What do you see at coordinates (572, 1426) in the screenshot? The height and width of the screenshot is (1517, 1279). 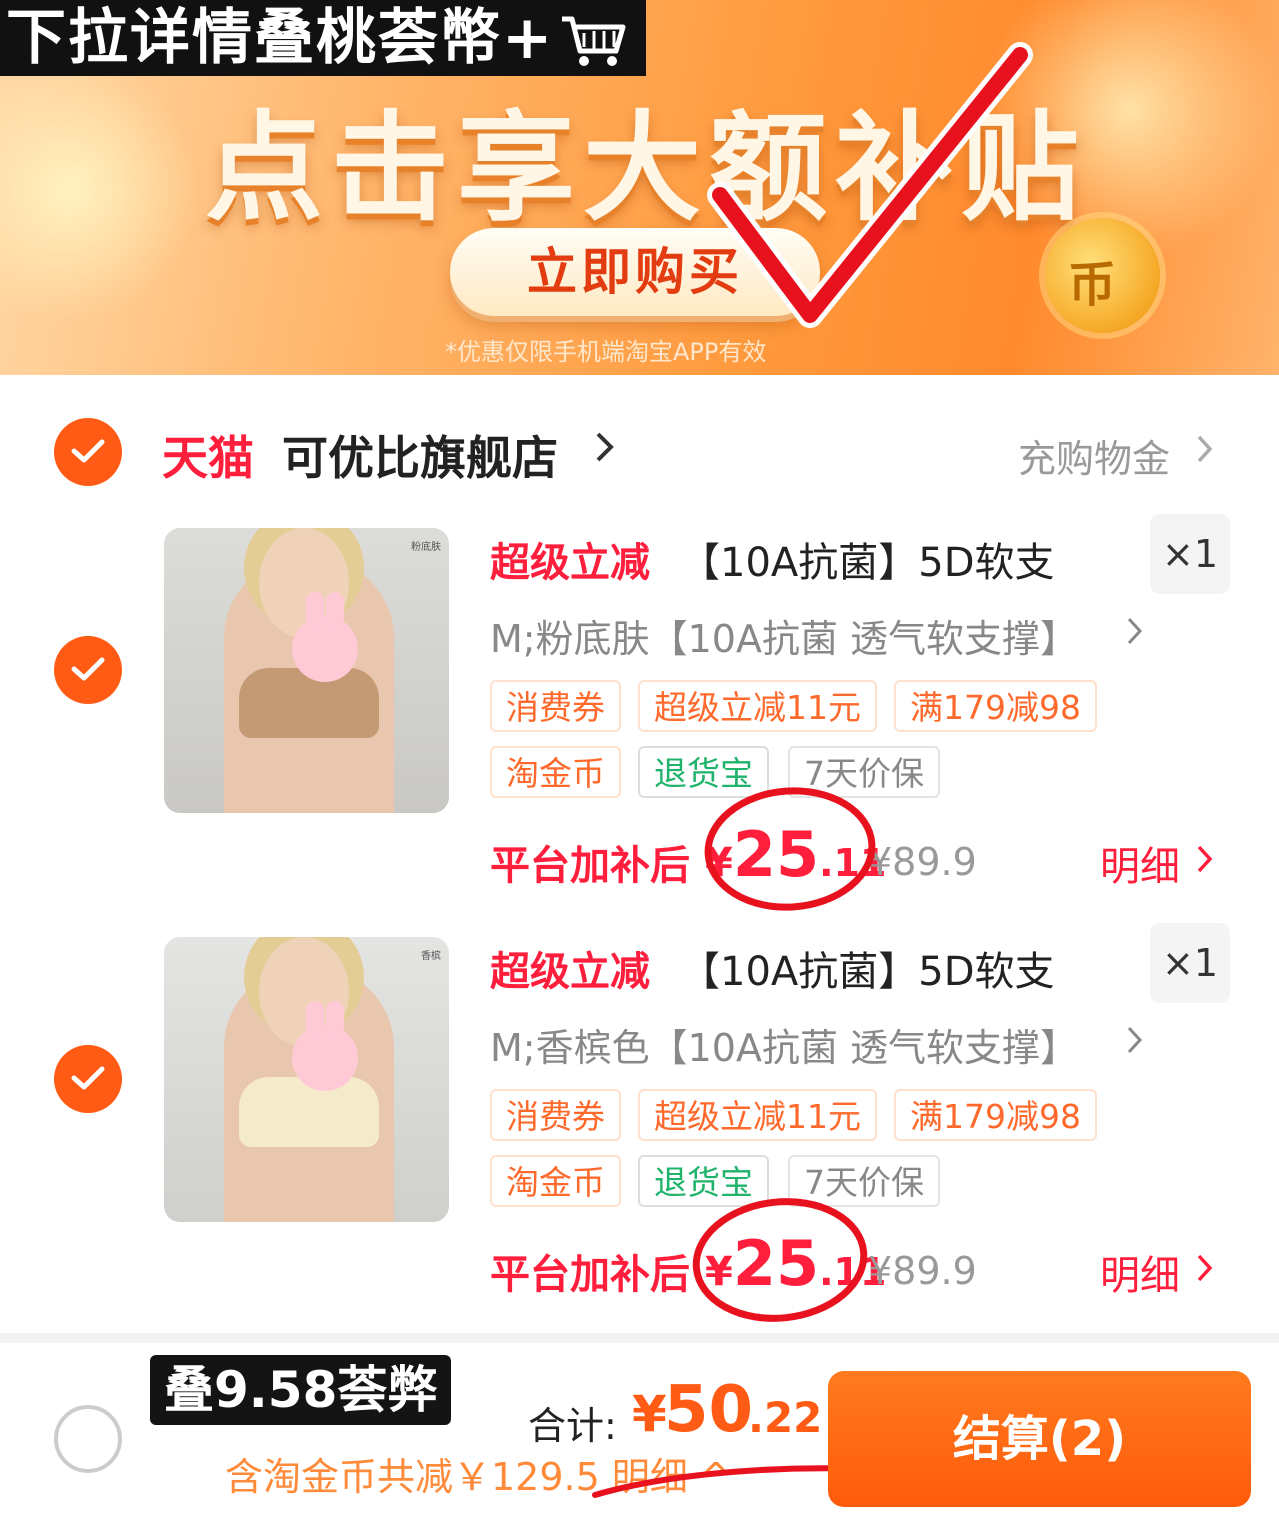 I see `total-label: 合计:` at bounding box center [572, 1426].